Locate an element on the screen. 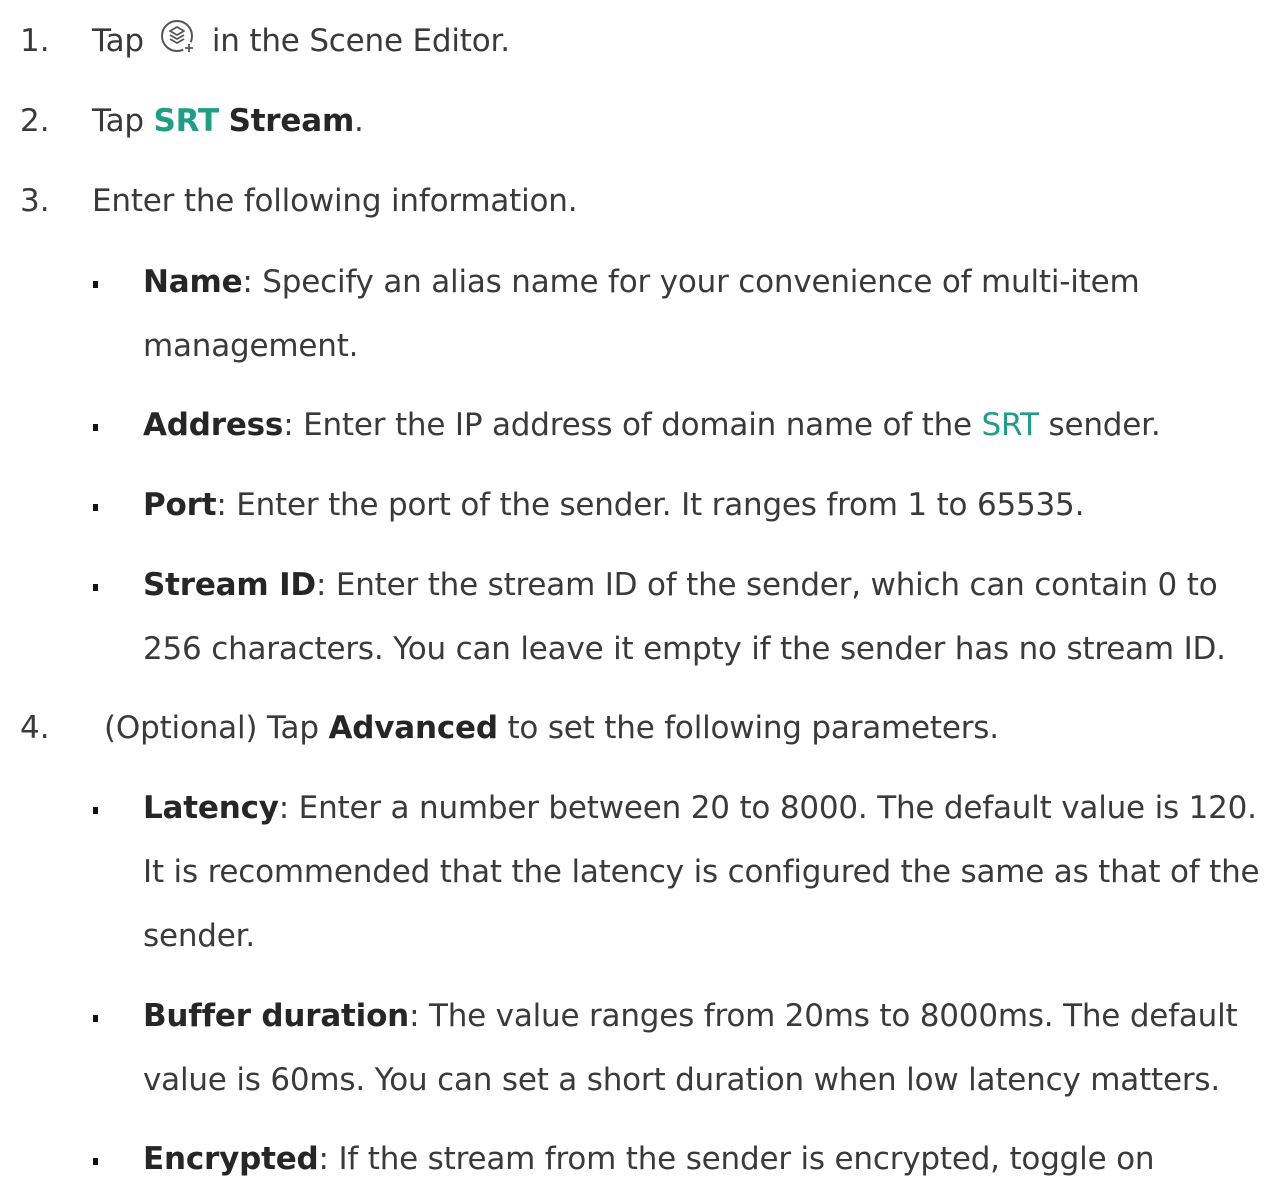 This screenshot has width=1285, height=1179. term: Buffer duration is located at coordinates (276, 1016).